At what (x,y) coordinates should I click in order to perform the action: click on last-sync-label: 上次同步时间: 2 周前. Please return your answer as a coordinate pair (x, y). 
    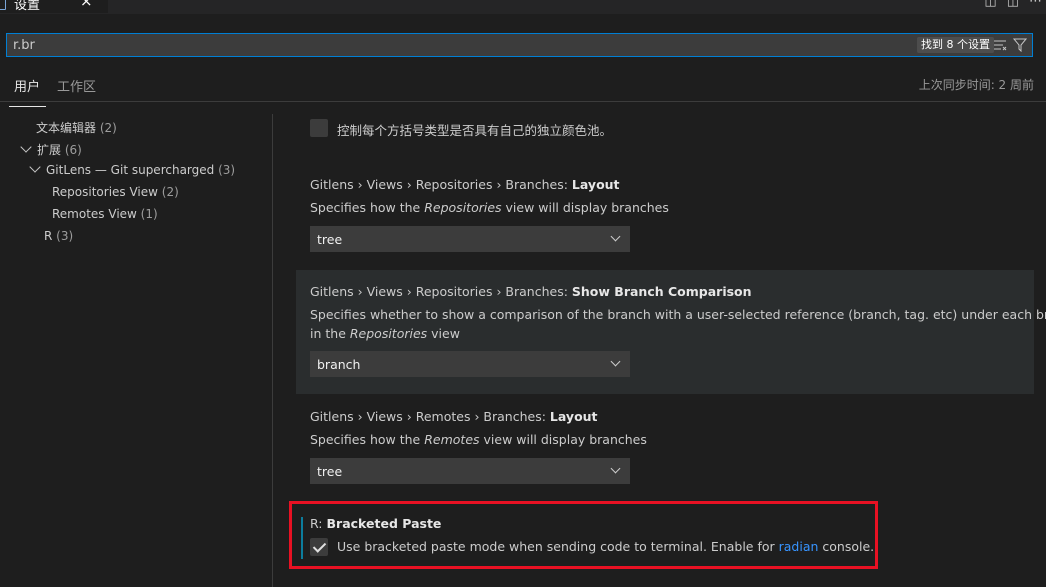
    Looking at the image, I should click on (976, 85).